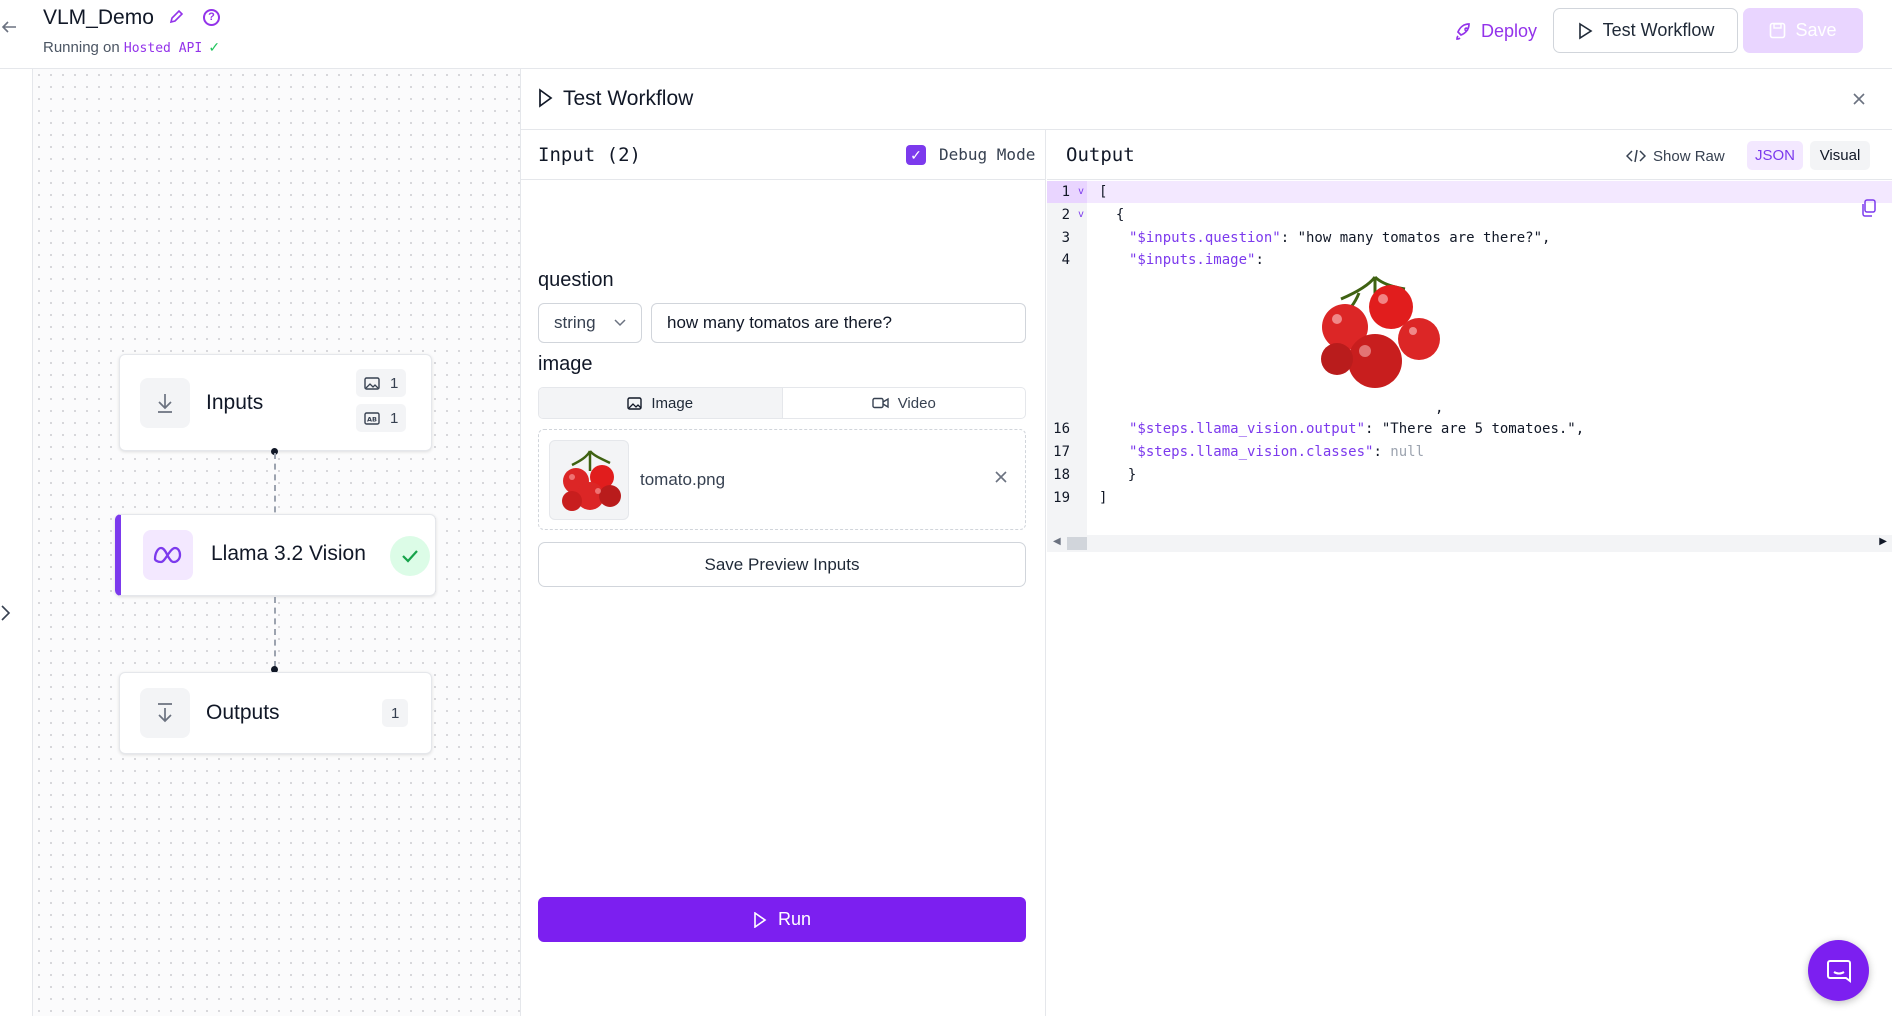  I want to click on code-line: [, so click(1103, 192).